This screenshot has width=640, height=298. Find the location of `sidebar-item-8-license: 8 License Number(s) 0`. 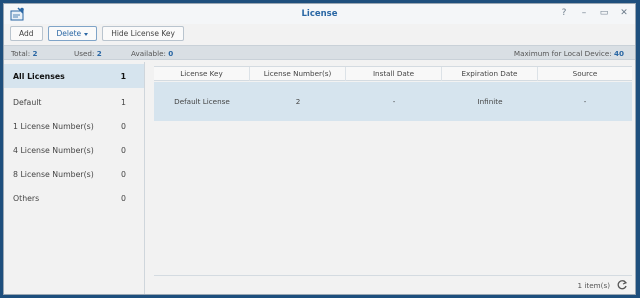

sidebar-item-8-license: 8 License Number(s) 0 is located at coordinates (74, 174).